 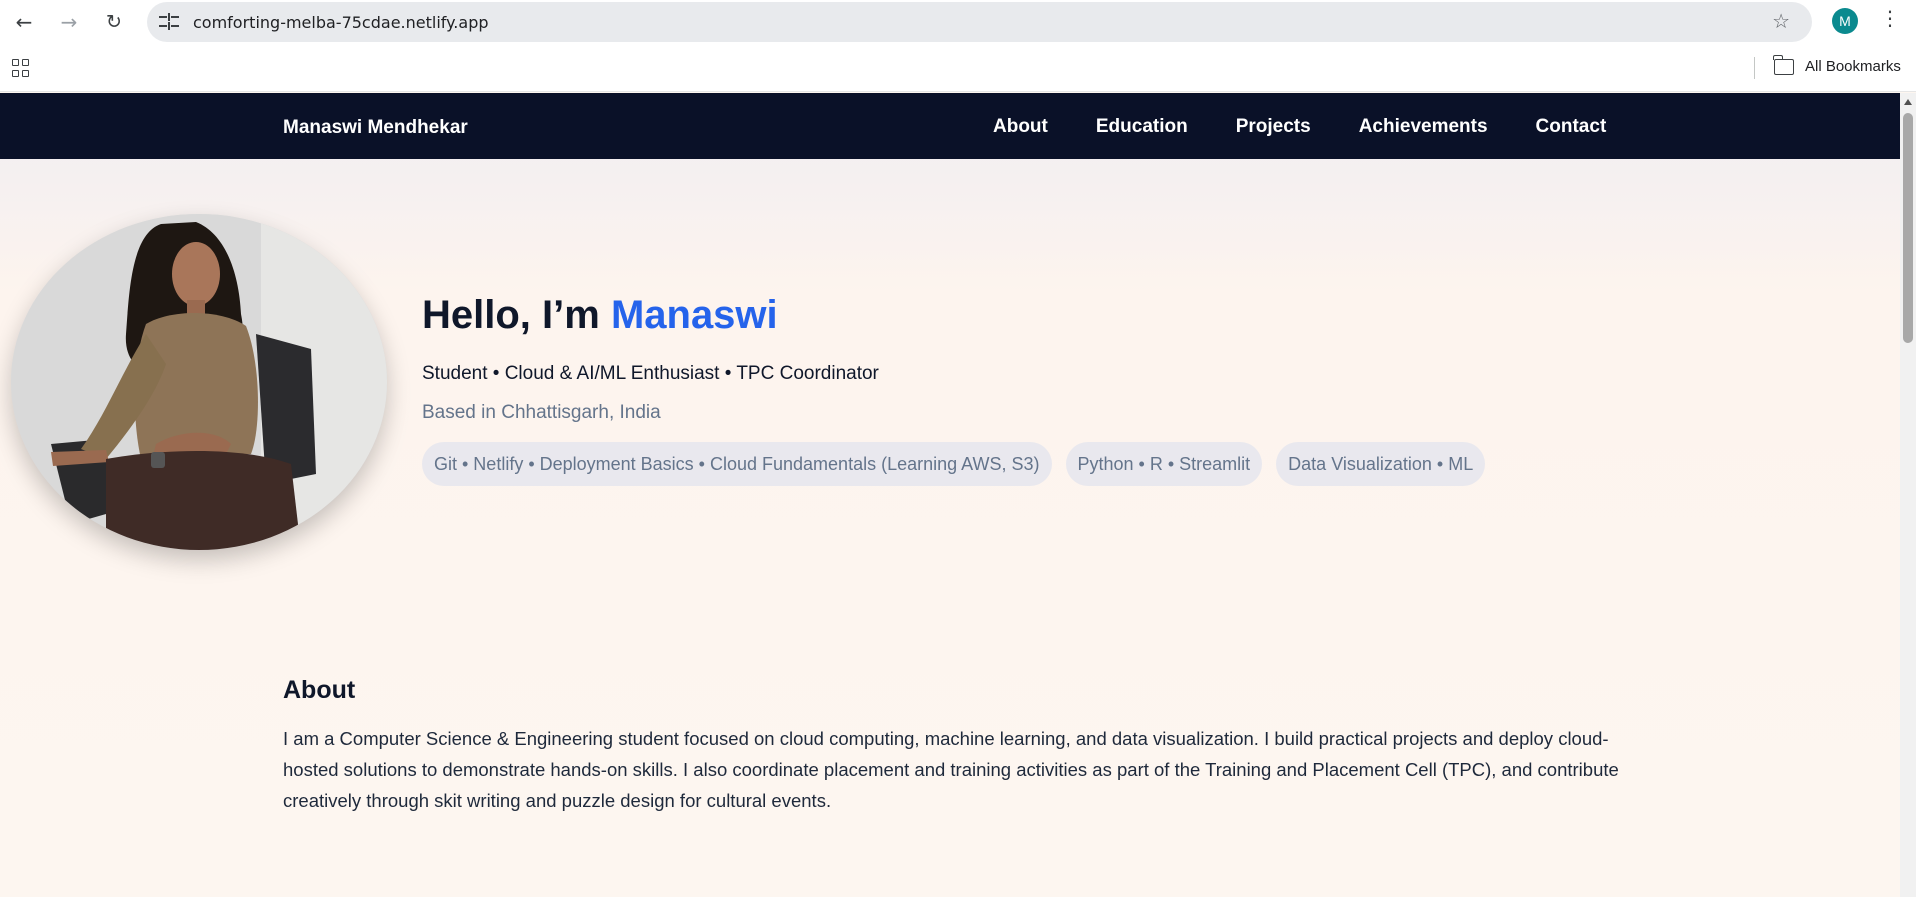 I want to click on hero-heading: Hello, I’m Manaswi, so click(x=600, y=315).